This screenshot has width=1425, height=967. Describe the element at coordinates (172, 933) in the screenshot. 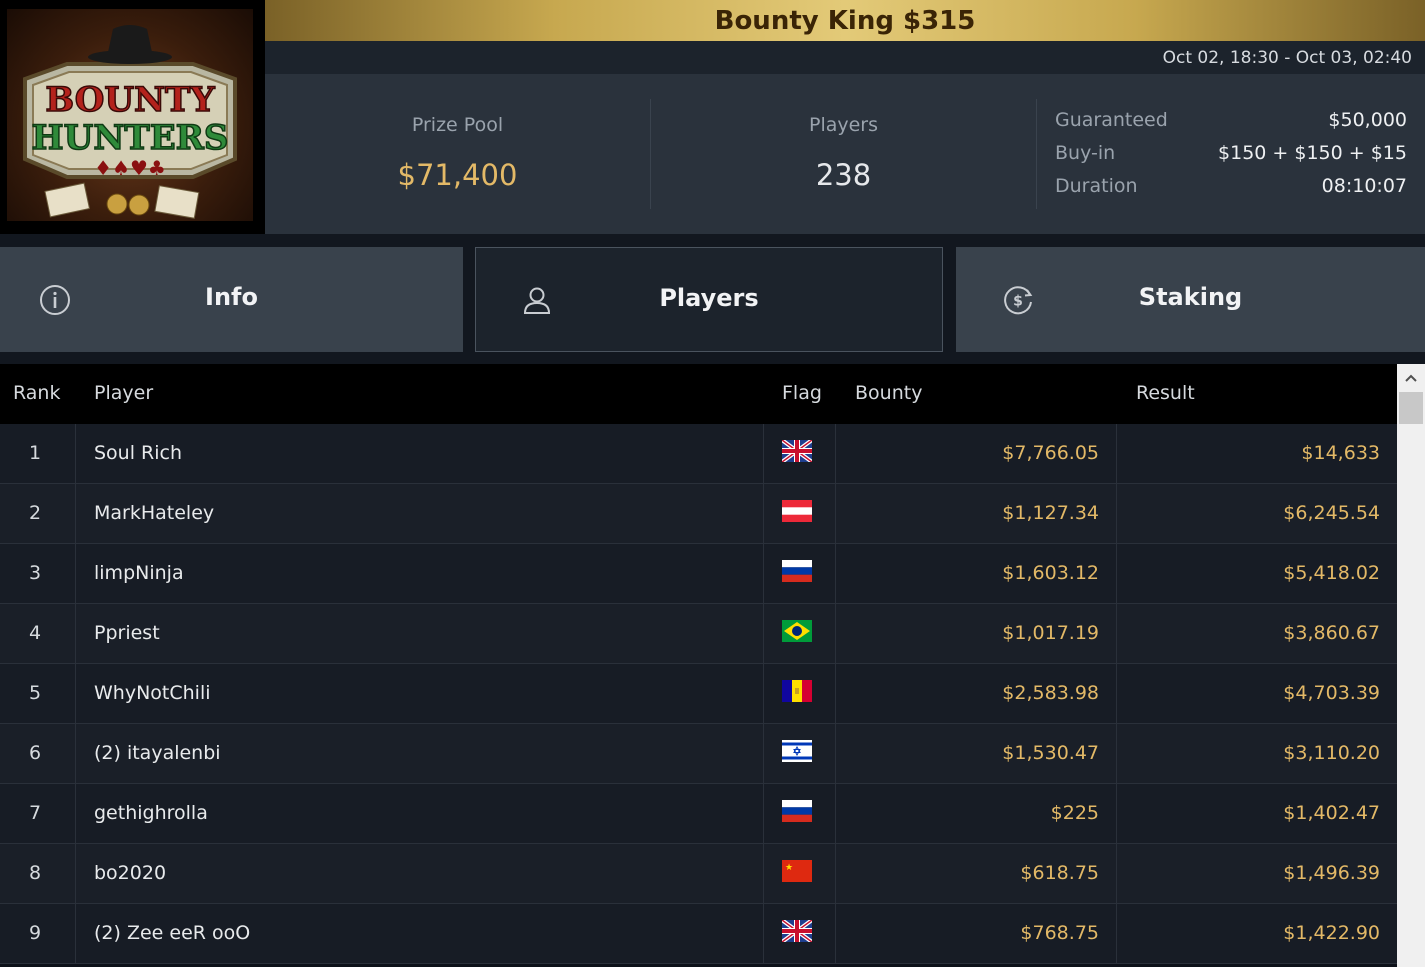

I see `player-name-cell: (2) Zee eeR ooO` at that location.